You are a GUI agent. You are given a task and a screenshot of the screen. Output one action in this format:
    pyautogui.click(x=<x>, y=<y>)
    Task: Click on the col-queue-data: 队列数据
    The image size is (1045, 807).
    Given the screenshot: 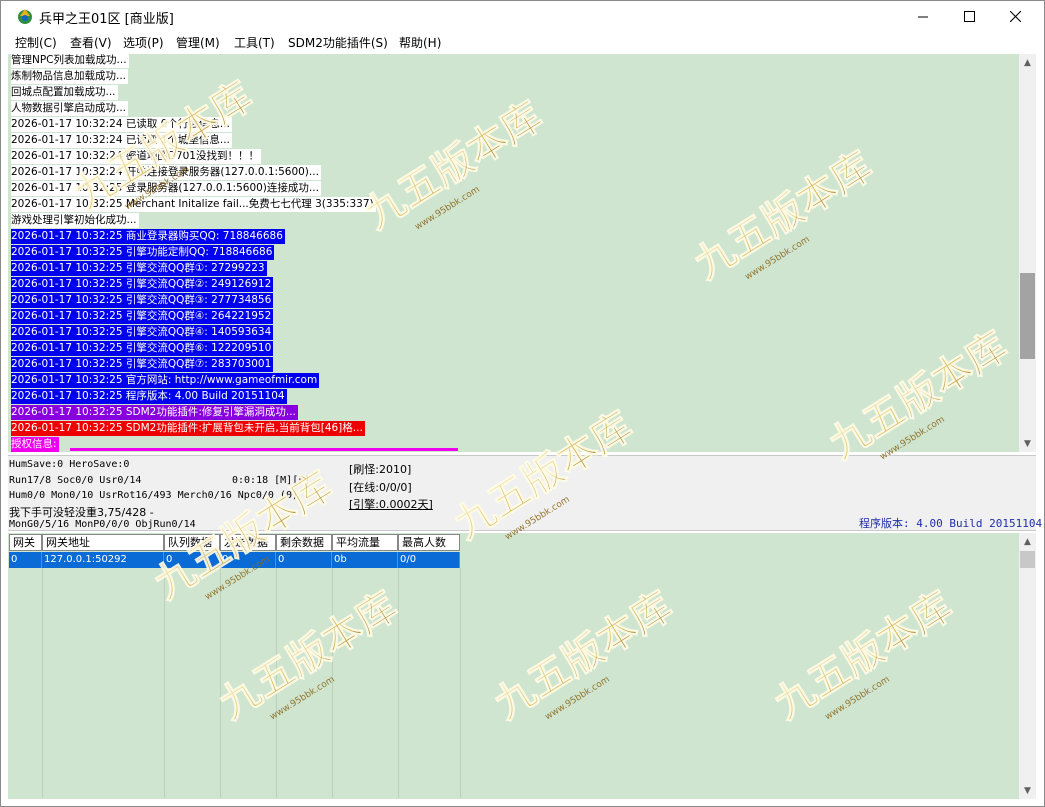 What is the action you would take?
    pyautogui.click(x=192, y=542)
    